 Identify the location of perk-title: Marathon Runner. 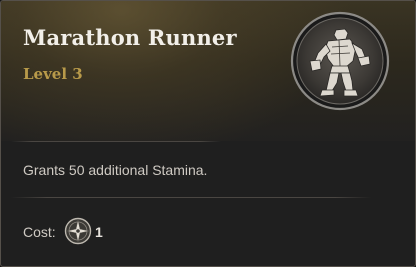
(130, 37).